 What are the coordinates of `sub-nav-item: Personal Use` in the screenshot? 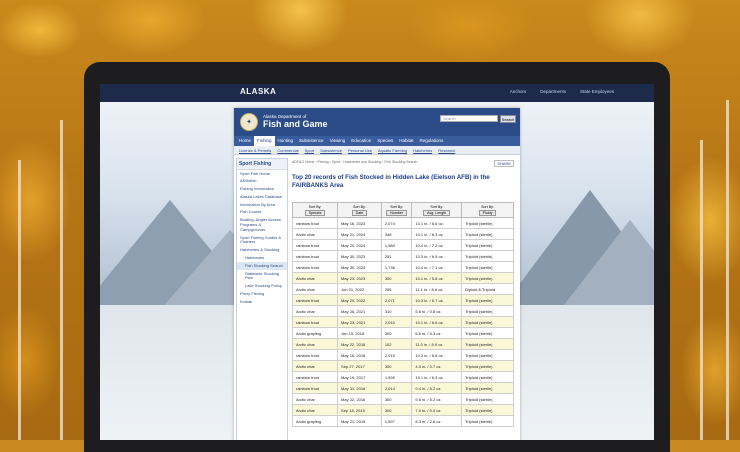 It's located at (360, 150).